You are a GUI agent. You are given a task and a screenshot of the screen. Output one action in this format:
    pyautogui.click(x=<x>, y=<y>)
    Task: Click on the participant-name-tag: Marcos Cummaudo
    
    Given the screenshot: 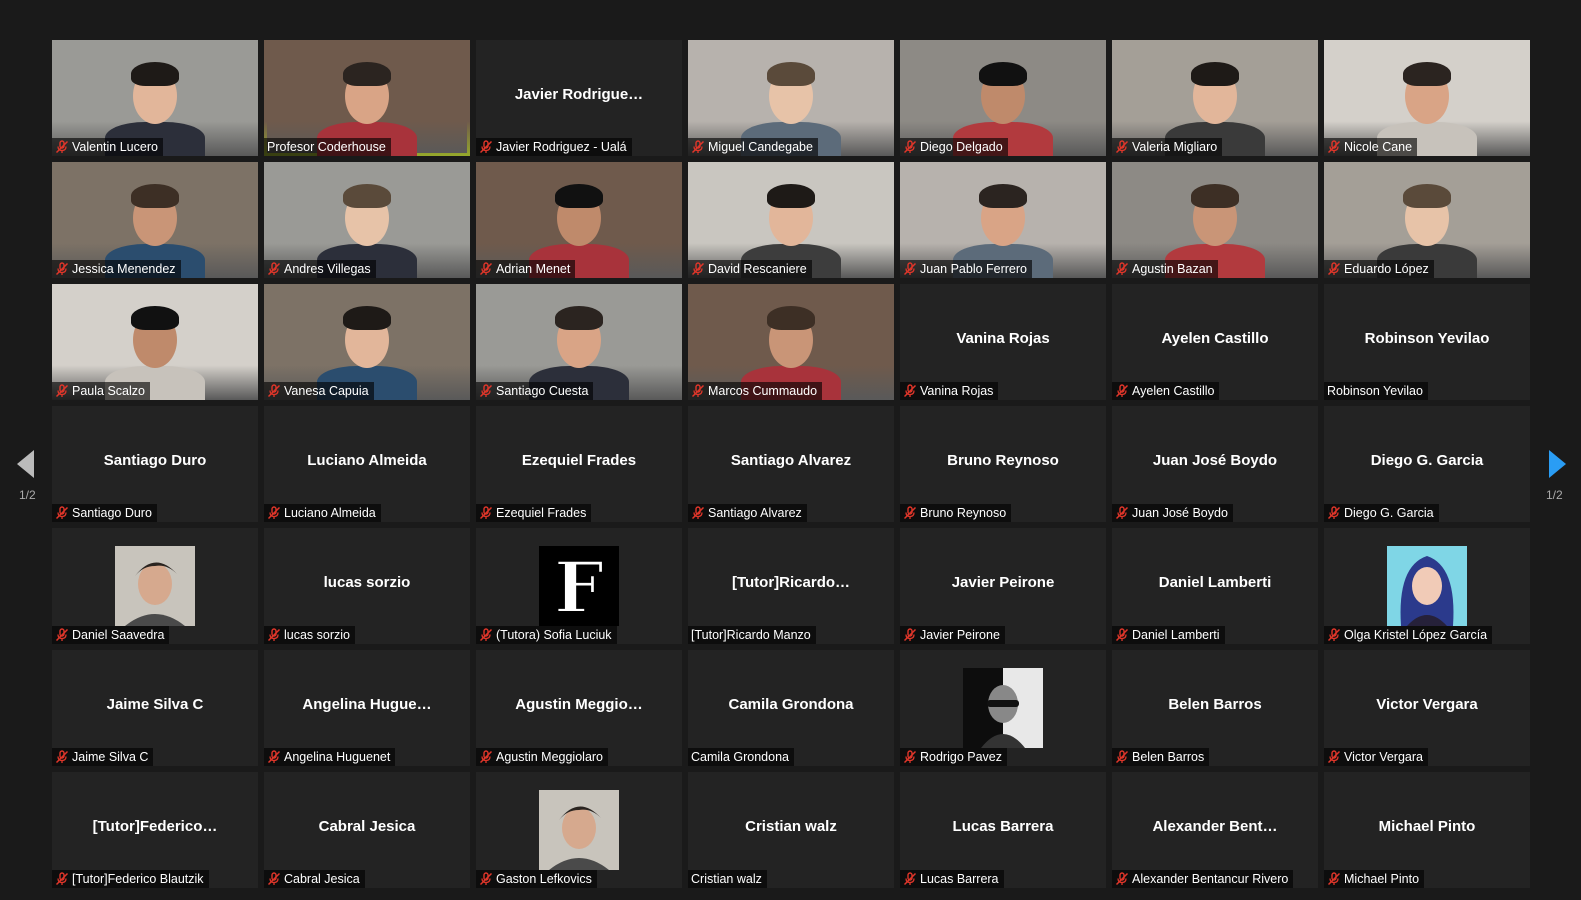 What is the action you would take?
    pyautogui.click(x=755, y=391)
    